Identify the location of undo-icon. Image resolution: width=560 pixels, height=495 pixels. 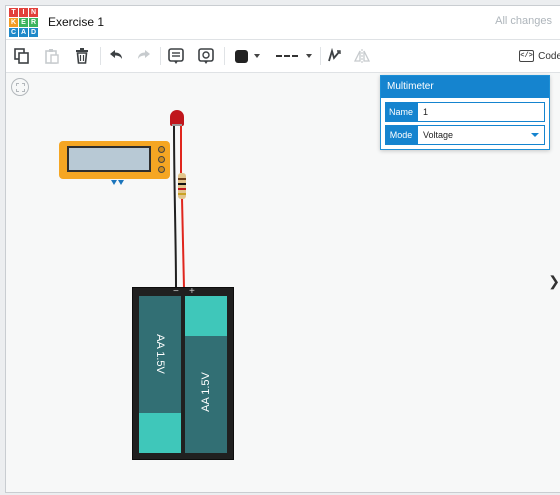
(116, 56).